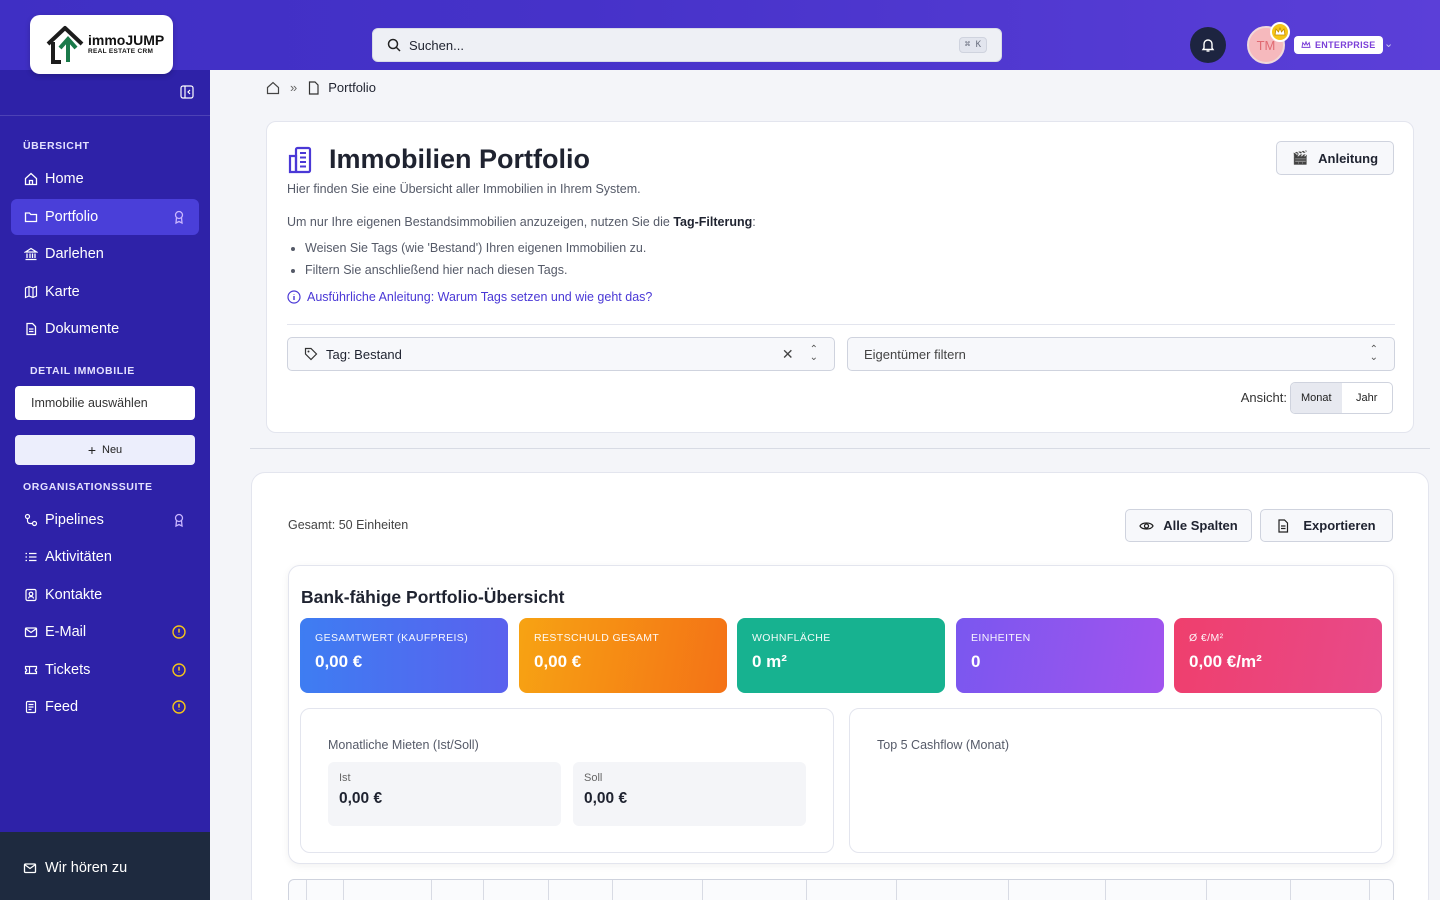  I want to click on owner-filter-placeholder: Eigentümer filtern, so click(915, 354).